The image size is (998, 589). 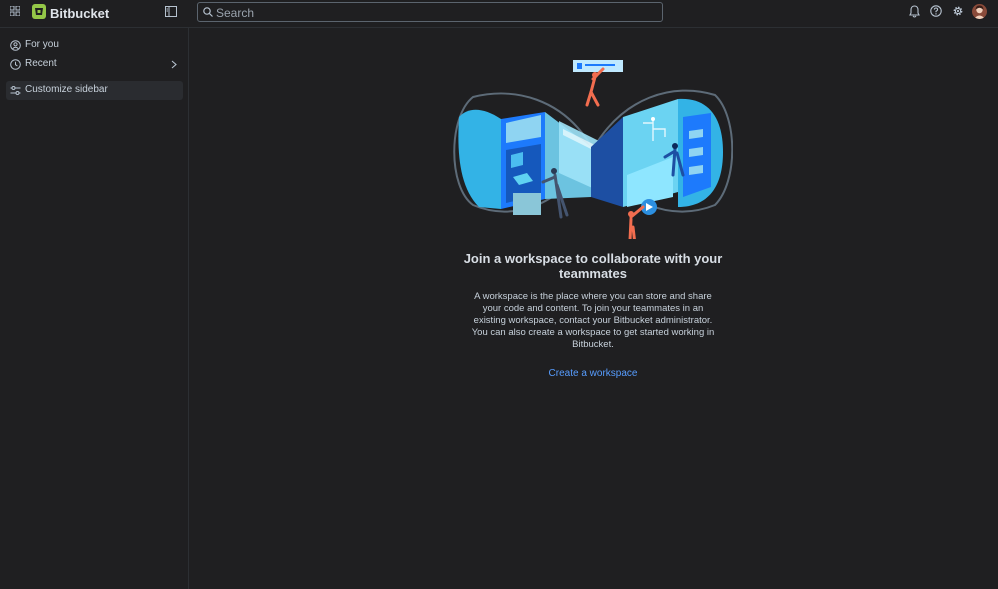 I want to click on search-input: Search, so click(x=430, y=12).